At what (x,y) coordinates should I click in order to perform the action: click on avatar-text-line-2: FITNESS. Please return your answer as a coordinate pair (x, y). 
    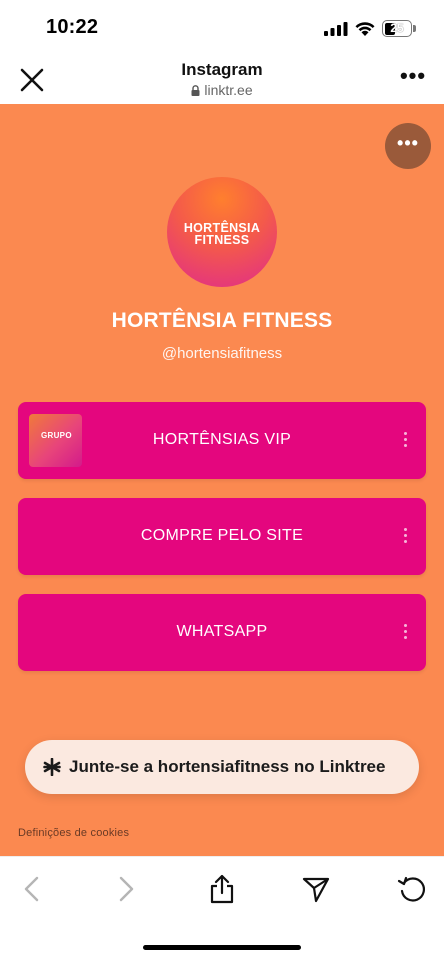
    Looking at the image, I should click on (222, 240).